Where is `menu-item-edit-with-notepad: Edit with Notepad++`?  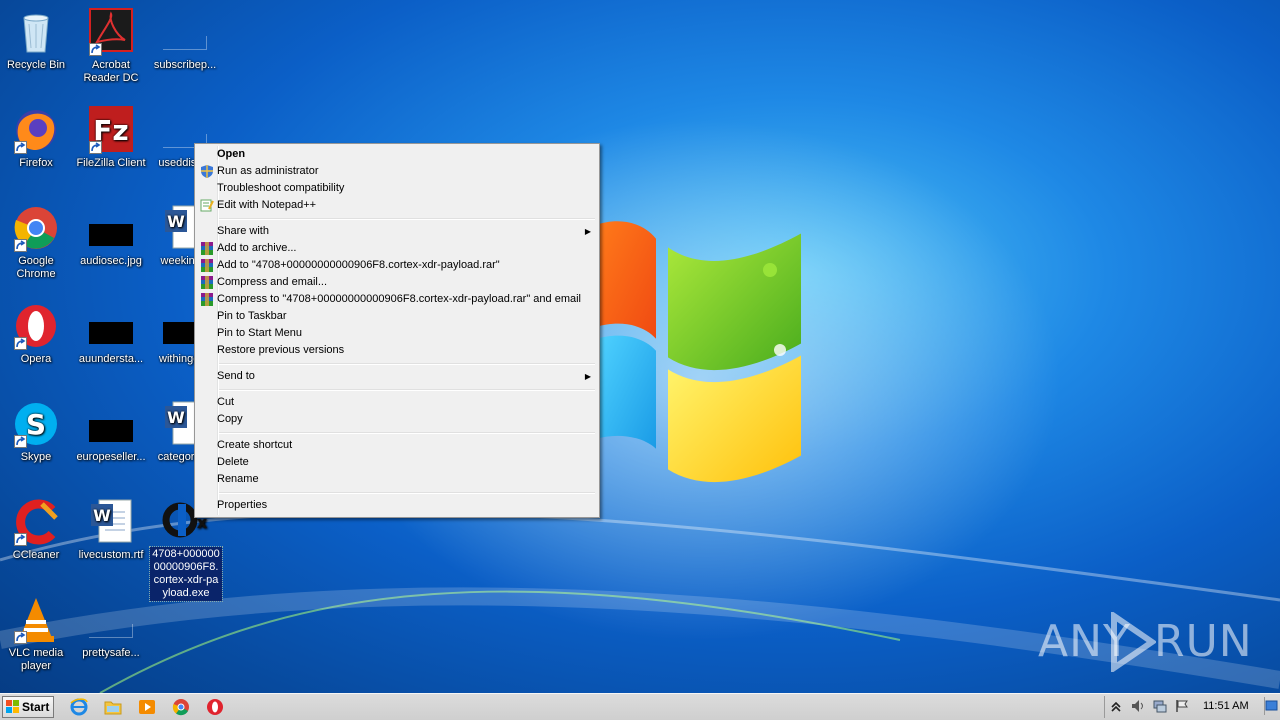
menu-item-edit-with-notepad: Edit with Notepad++ is located at coordinates (397, 205).